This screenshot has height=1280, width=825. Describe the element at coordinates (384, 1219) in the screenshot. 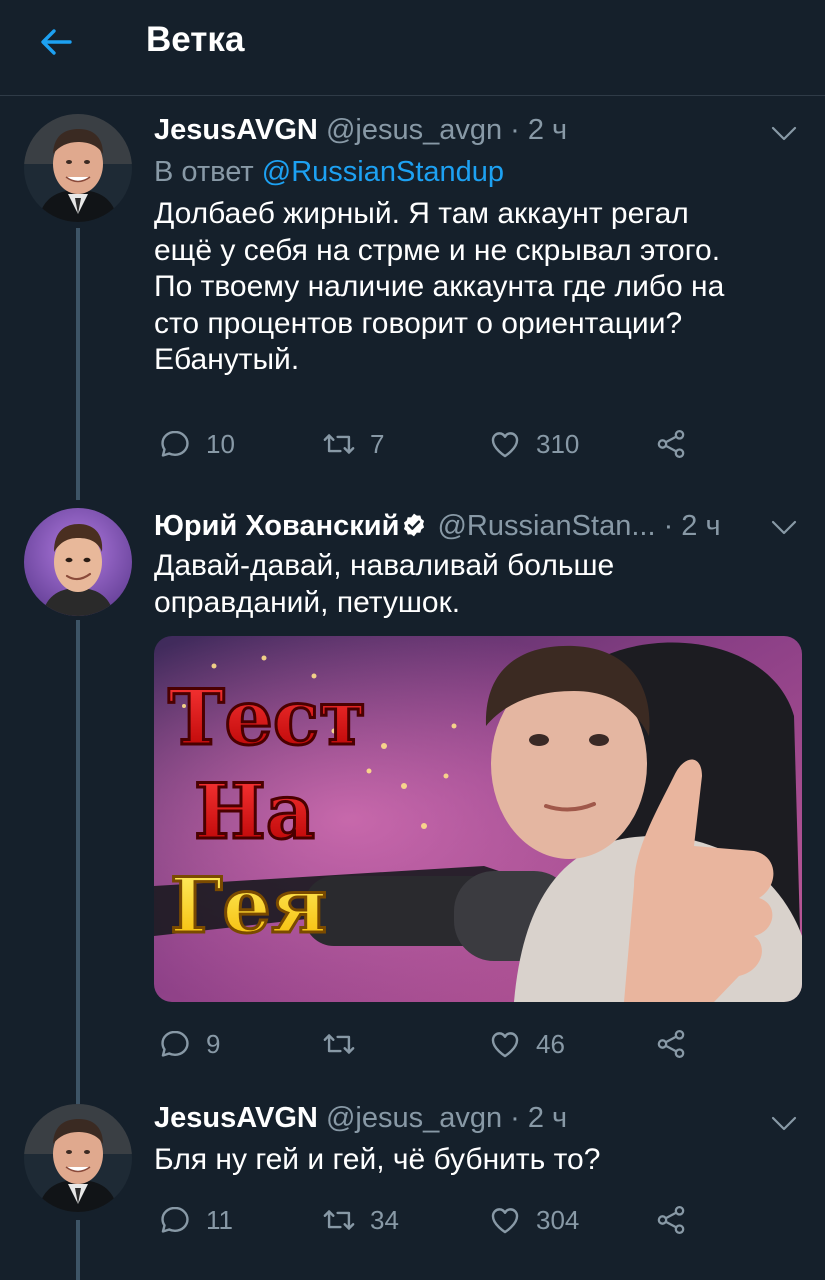

I see `retweet-count: 34` at that location.